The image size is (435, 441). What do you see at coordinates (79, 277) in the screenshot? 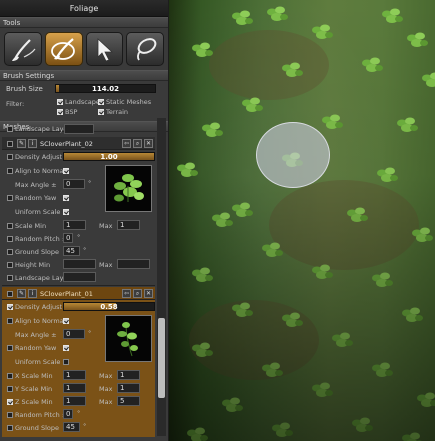
I see `mesh-1-landscape-layer-field` at bounding box center [79, 277].